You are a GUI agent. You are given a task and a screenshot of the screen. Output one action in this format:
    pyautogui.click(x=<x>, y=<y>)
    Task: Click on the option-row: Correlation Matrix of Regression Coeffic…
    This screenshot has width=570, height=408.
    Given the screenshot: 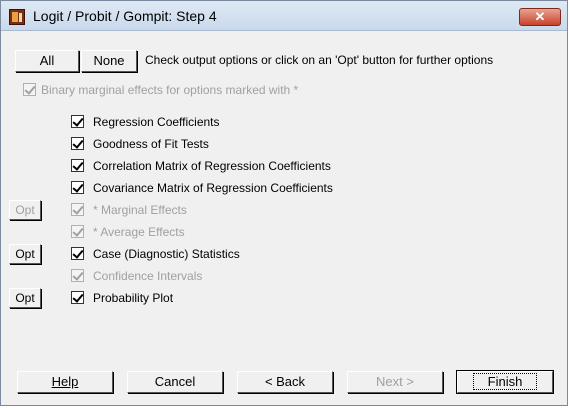 What is the action you would take?
    pyautogui.click(x=279, y=166)
    